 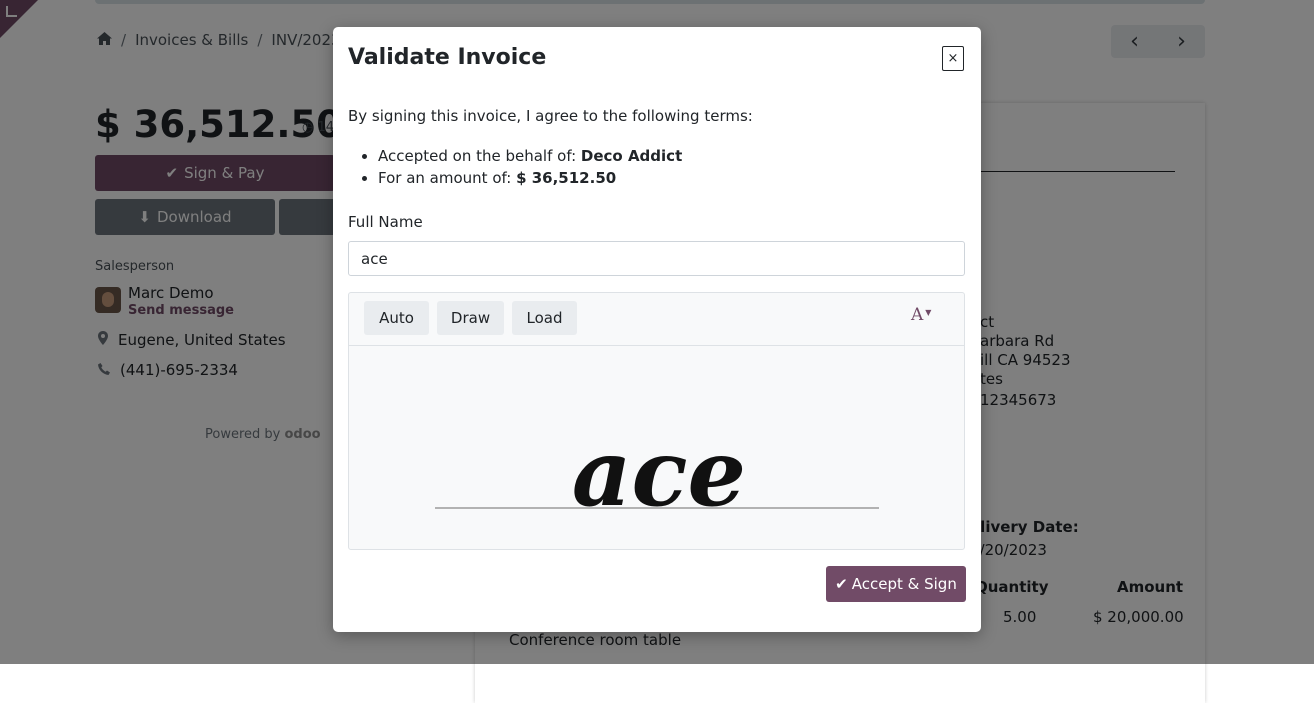 I want to click on mode-auto-button: Auto, so click(x=396, y=318).